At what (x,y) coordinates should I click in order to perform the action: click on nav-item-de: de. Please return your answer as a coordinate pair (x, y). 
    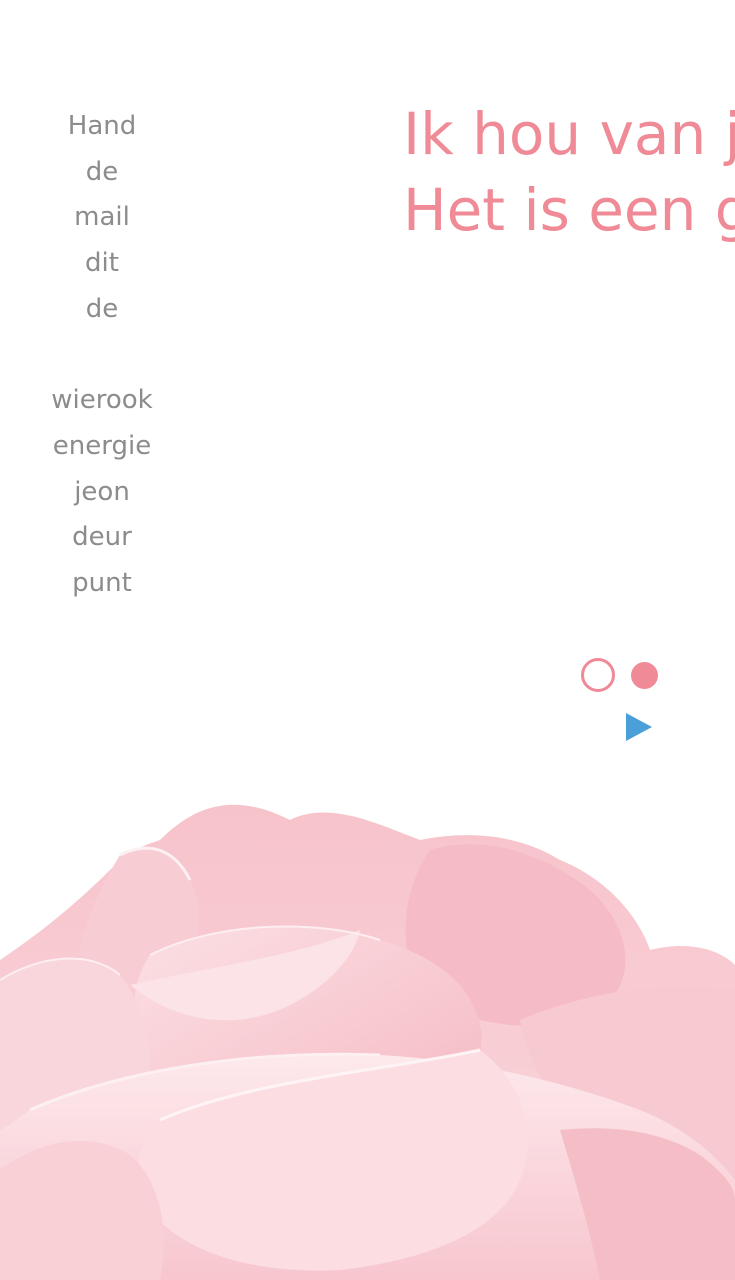
    Looking at the image, I should click on (102, 173).